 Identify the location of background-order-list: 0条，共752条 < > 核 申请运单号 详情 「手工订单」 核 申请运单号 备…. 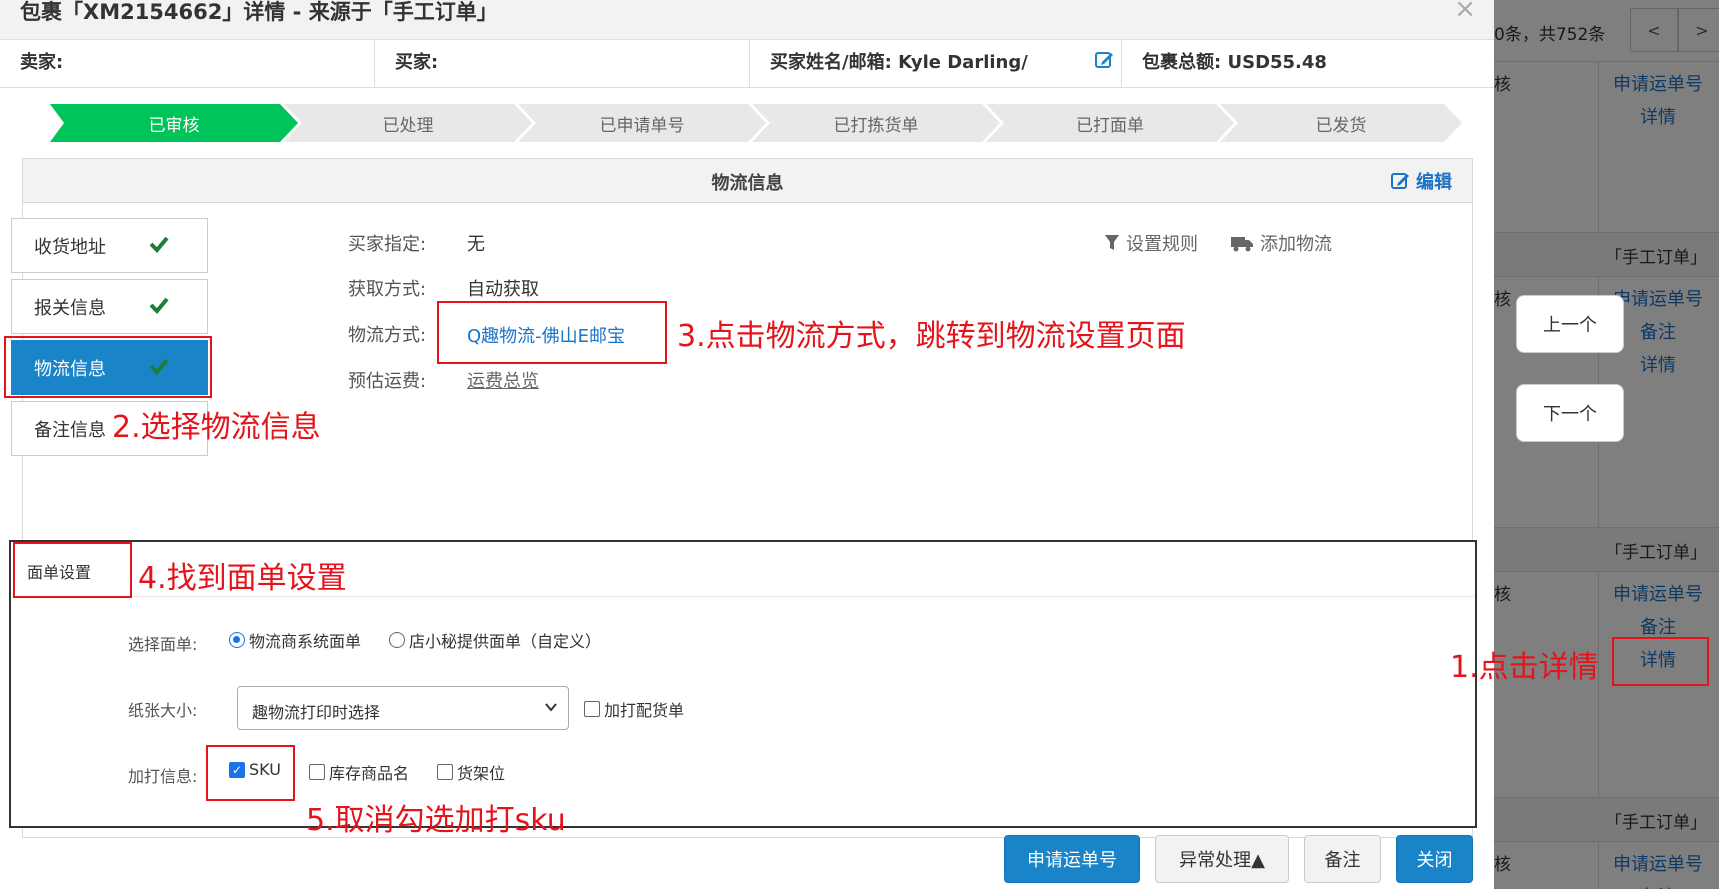
(1606, 444).